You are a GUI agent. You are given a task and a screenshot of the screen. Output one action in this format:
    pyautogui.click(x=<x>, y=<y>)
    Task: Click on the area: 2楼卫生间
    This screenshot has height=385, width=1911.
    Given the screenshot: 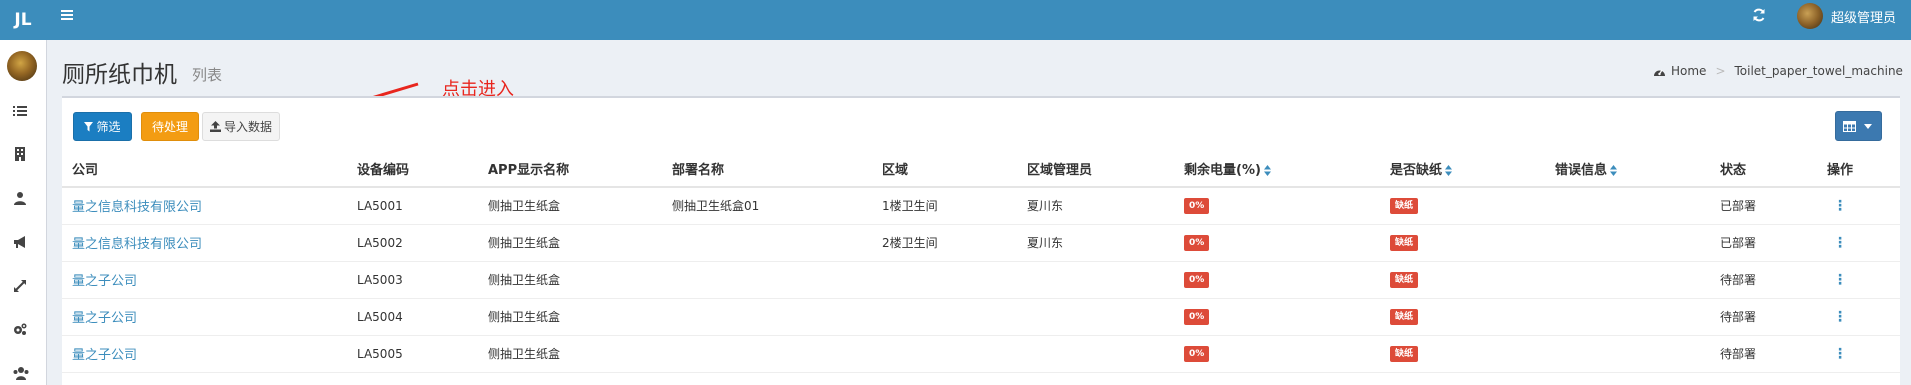 What is the action you would take?
    pyautogui.click(x=954, y=243)
    